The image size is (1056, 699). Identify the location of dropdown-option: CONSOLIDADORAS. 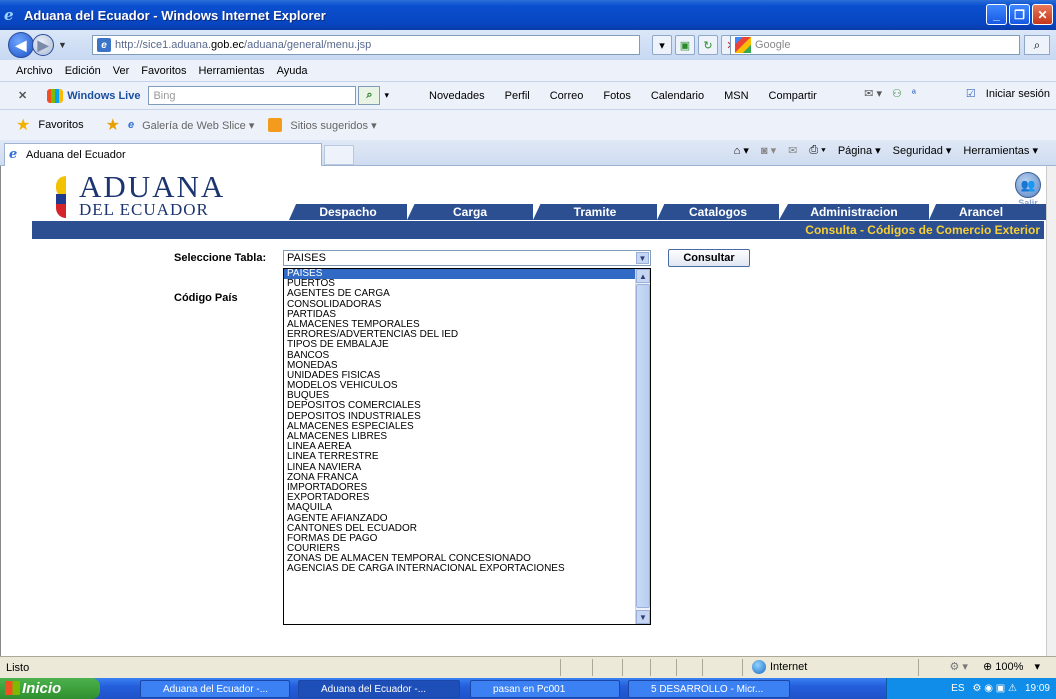
(460, 304).